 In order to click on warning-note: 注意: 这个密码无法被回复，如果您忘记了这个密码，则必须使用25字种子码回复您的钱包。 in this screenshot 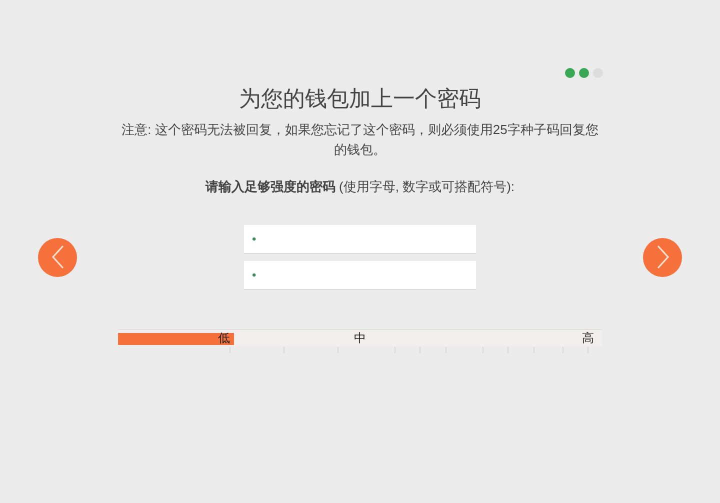, I will do `click(360, 140)`.